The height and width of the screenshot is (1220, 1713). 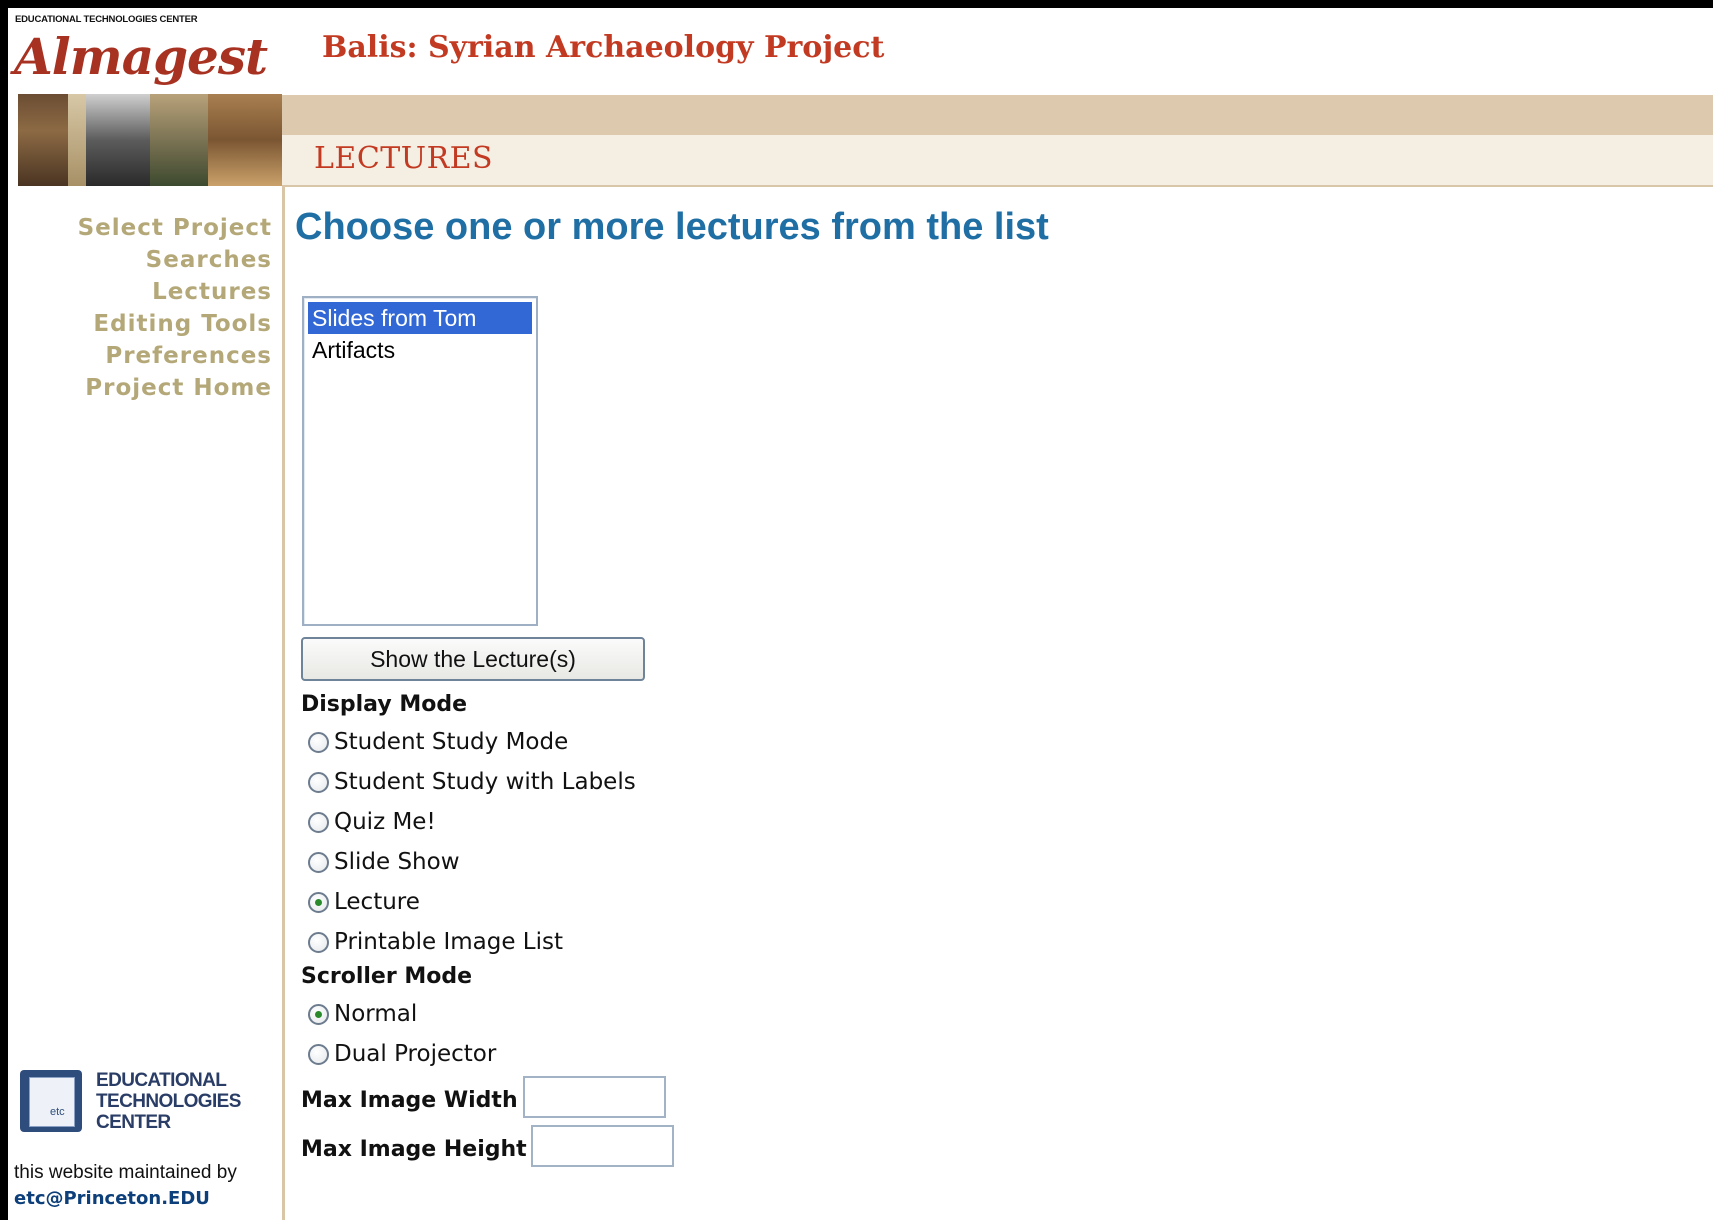 What do you see at coordinates (372, 822) in the screenshot?
I see `radio-quiz-me: Quiz Me!` at bounding box center [372, 822].